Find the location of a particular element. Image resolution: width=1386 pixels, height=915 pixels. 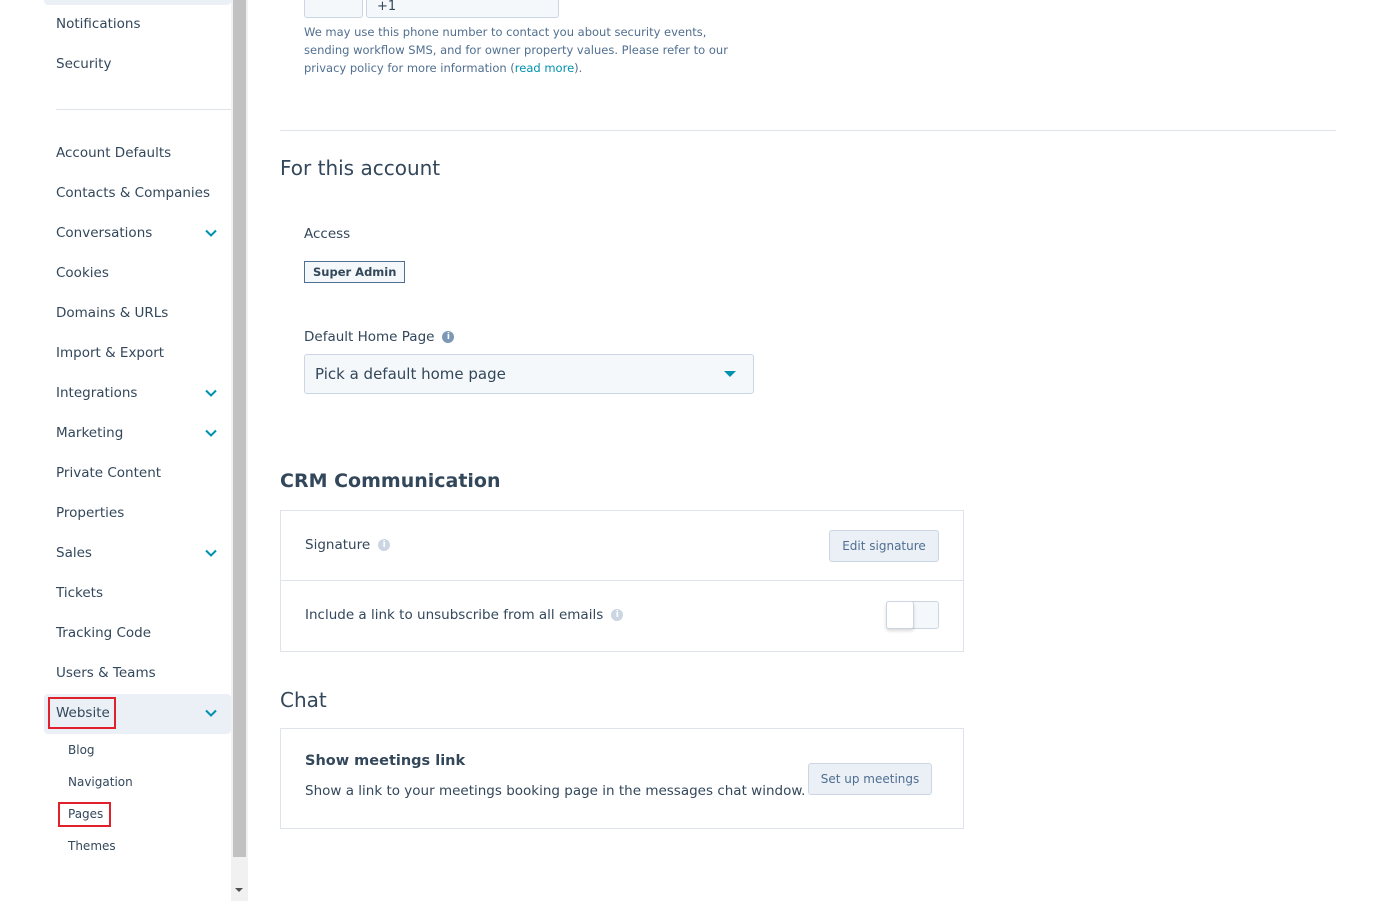

sidebar-item-label: Import & Export is located at coordinates (110, 353).